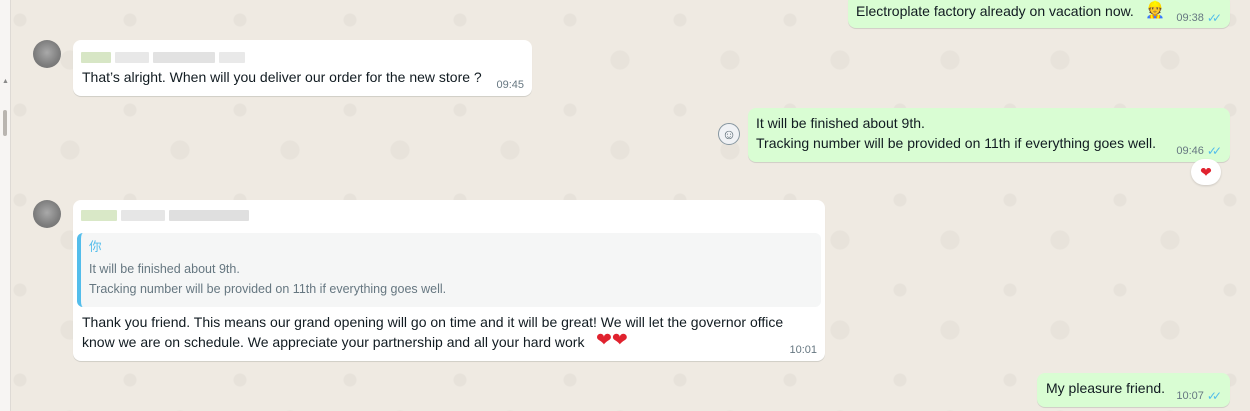  Describe the element at coordinates (612, 340) in the screenshot. I see `heart-emoji: ❤❤` at that location.